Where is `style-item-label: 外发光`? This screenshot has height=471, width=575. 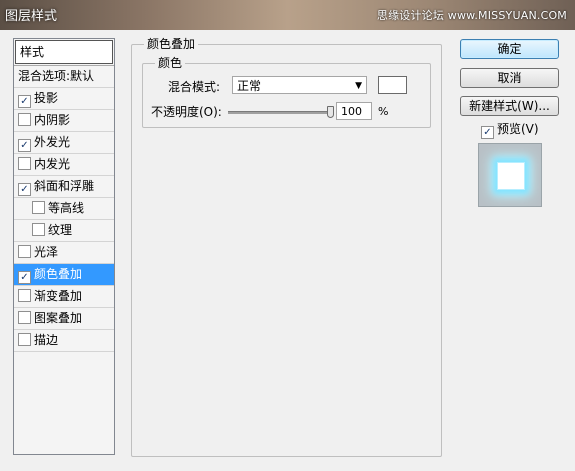
style-item-label: 外发光 is located at coordinates (52, 142).